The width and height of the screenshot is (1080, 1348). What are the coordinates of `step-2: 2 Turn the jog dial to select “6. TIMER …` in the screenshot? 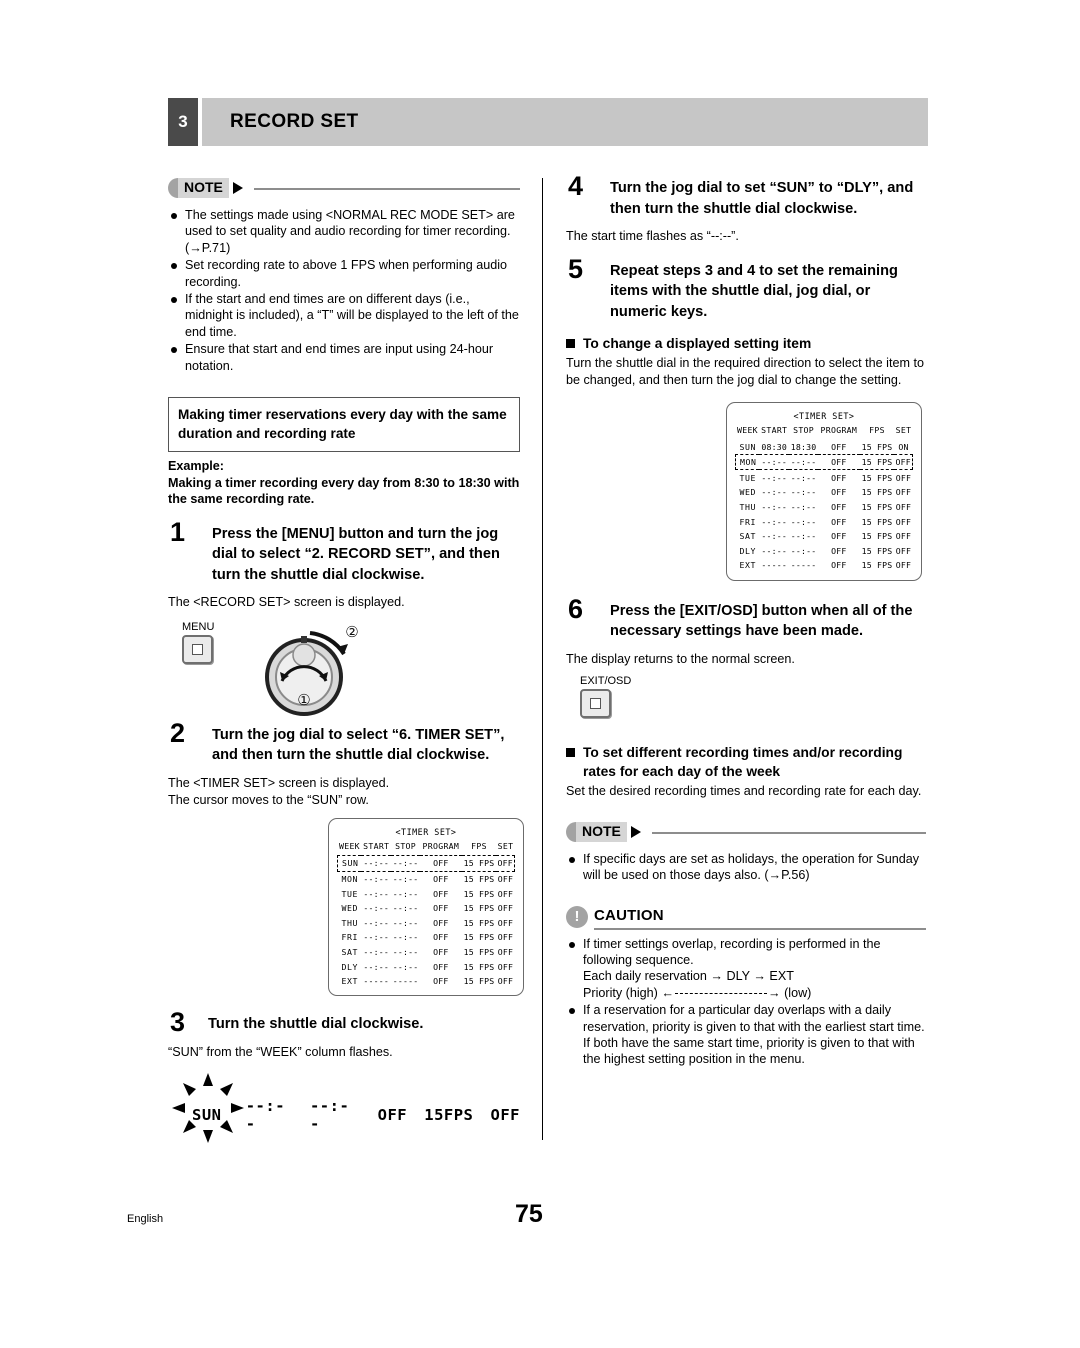 It's located at (344, 742).